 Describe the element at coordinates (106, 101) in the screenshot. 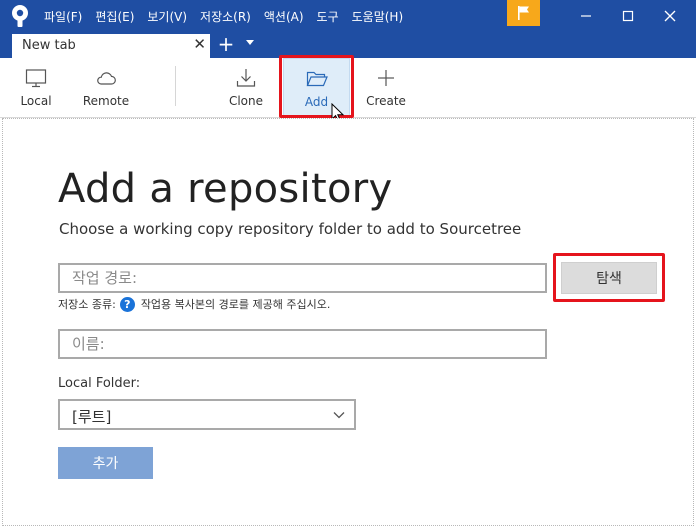

I see `toolbar-remote-label: Remote` at that location.